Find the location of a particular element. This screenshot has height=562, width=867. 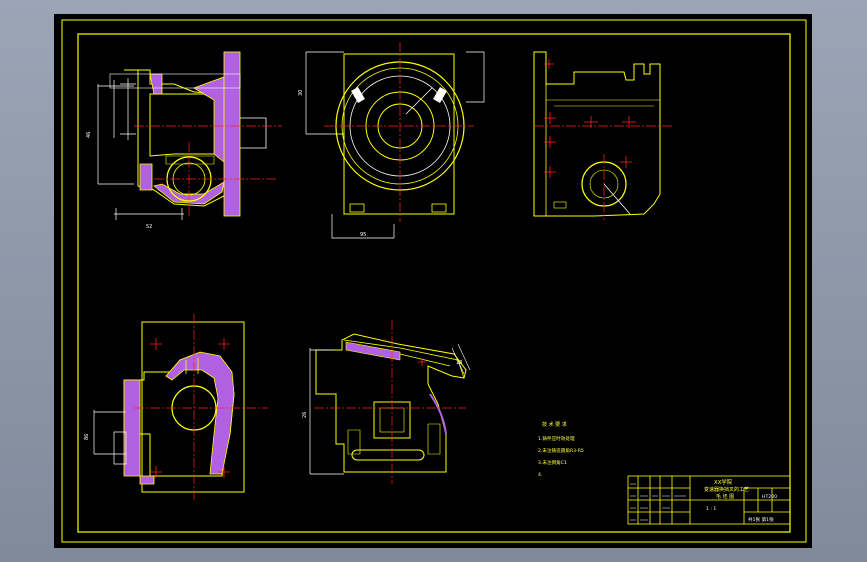

view-front-section: 46 52 is located at coordinates (184, 140).